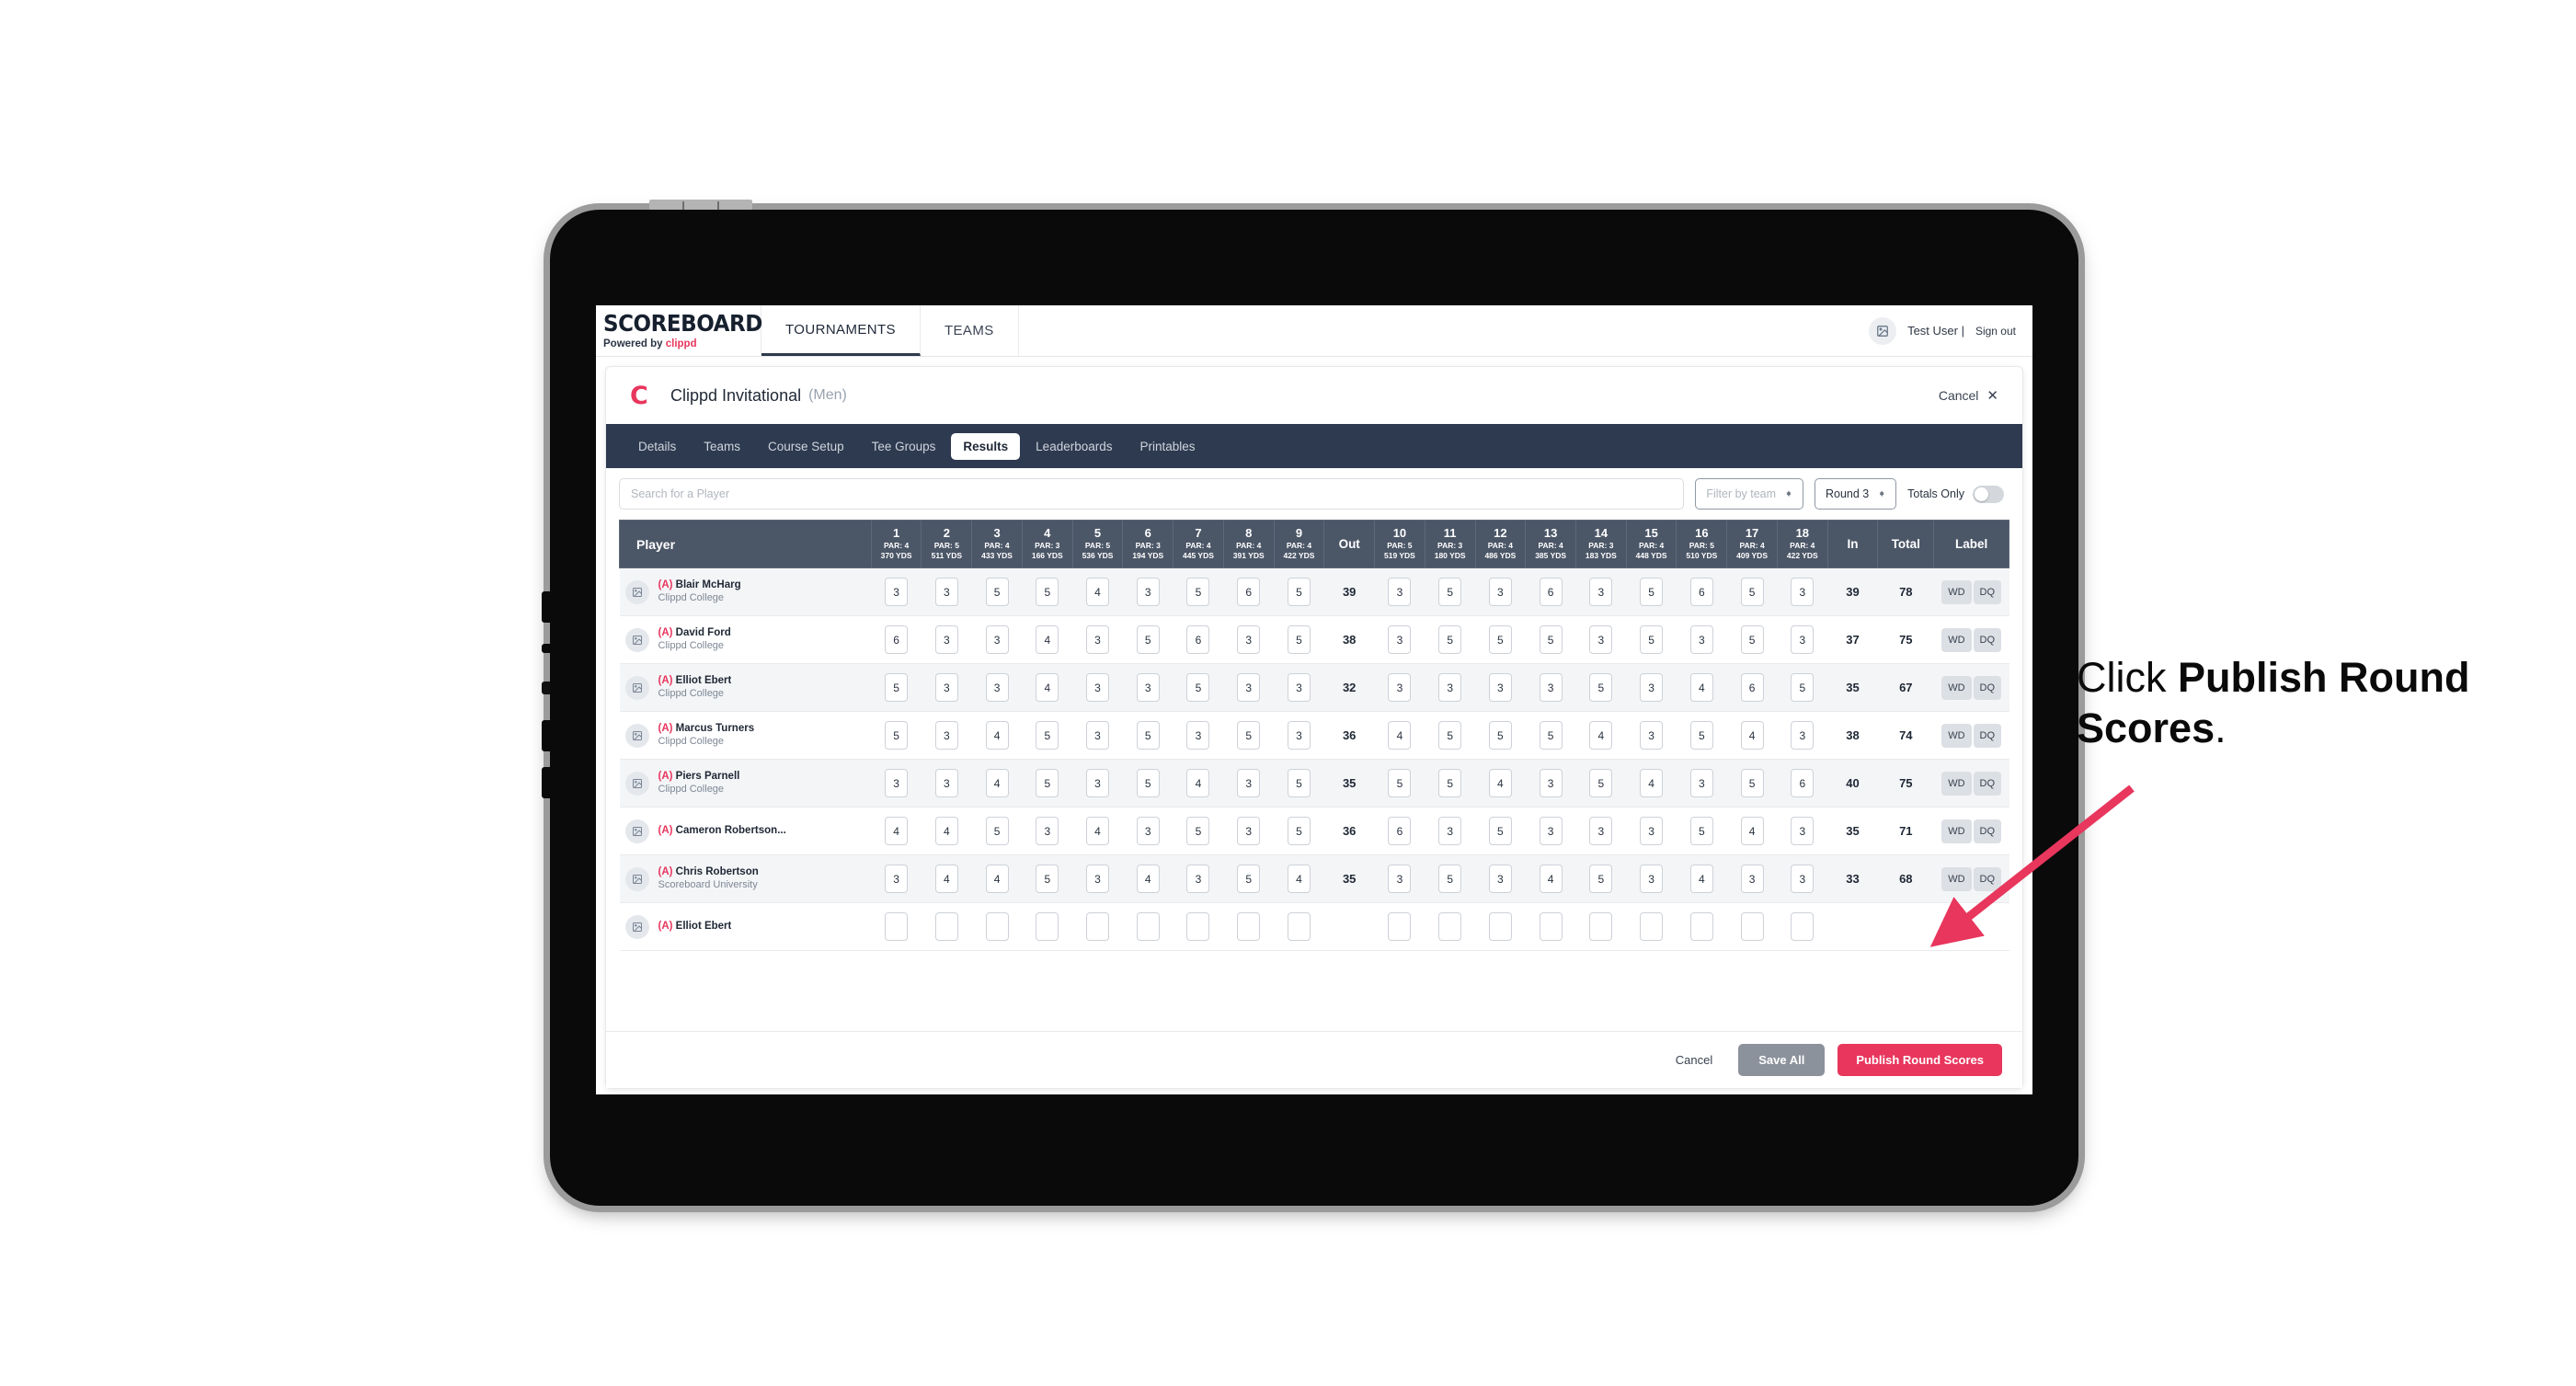 This screenshot has height=1386, width=2576. Describe the element at coordinates (1299, 879) in the screenshot. I see `score-cell-hole-9: 4` at that location.